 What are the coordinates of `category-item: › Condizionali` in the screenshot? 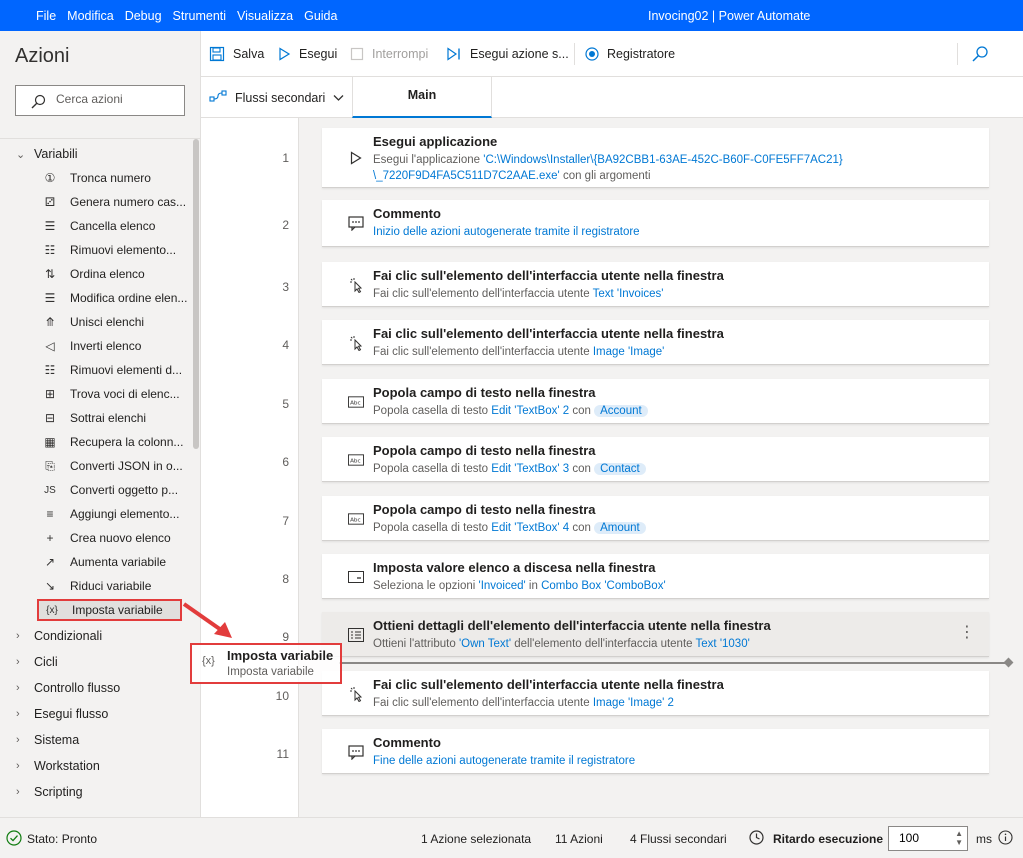 It's located at (59, 636).